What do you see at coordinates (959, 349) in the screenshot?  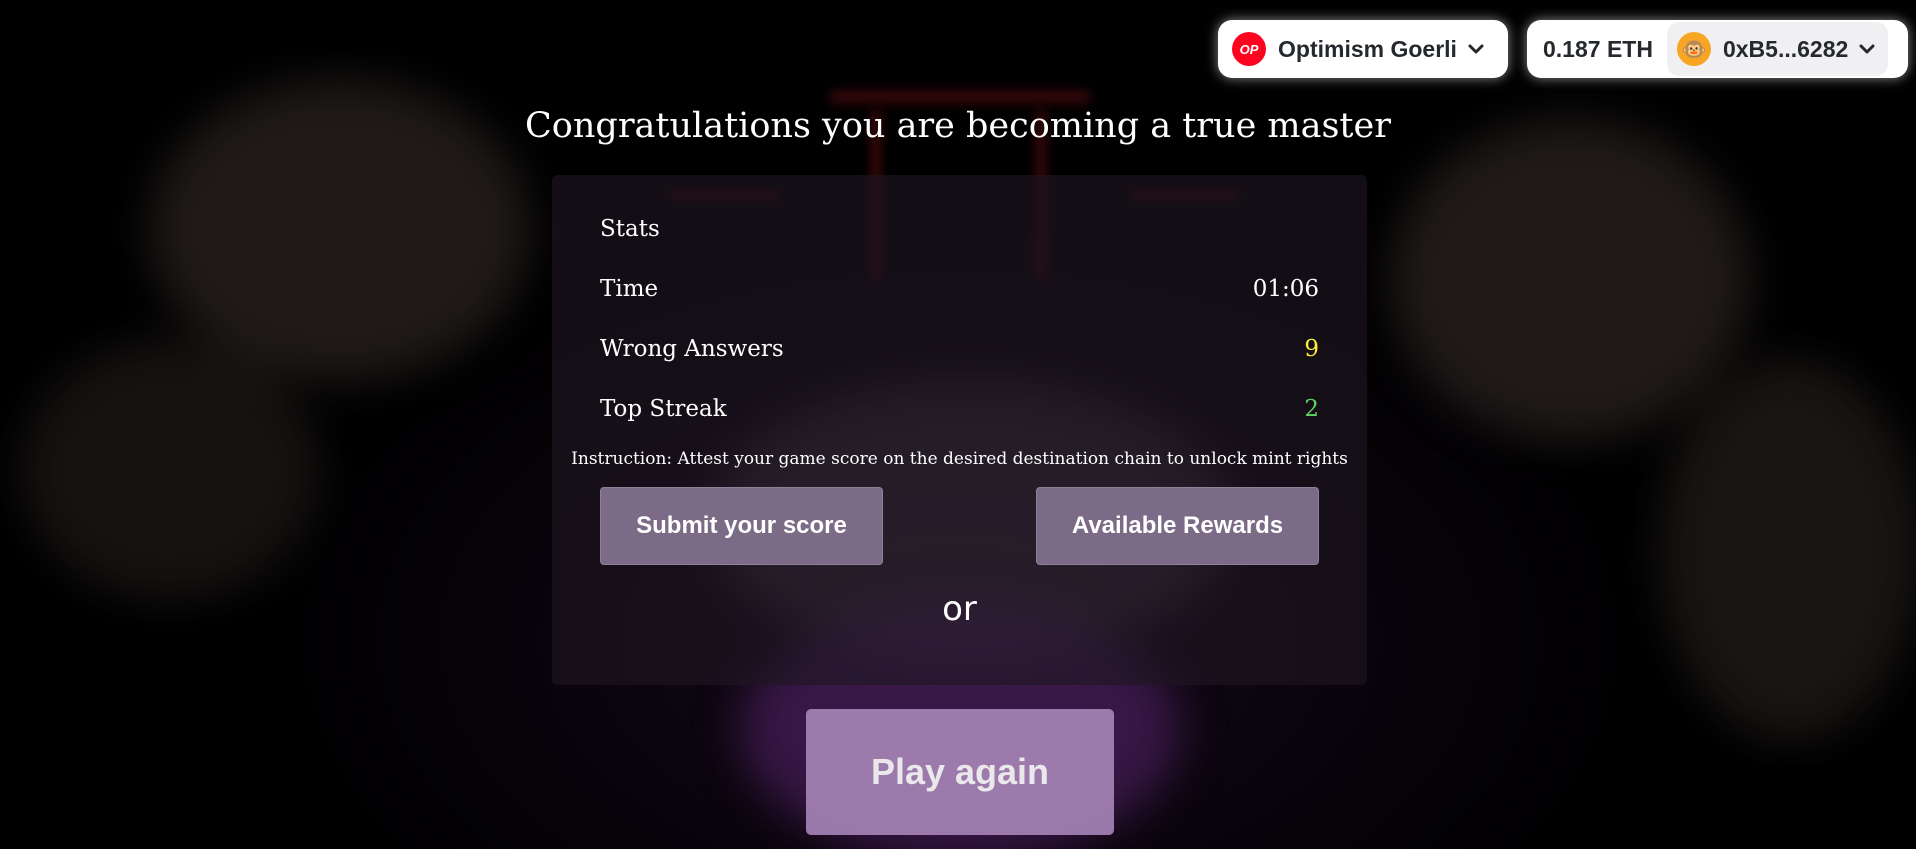 I see `stat-row-wrong-answers: Wrong Answers 9` at bounding box center [959, 349].